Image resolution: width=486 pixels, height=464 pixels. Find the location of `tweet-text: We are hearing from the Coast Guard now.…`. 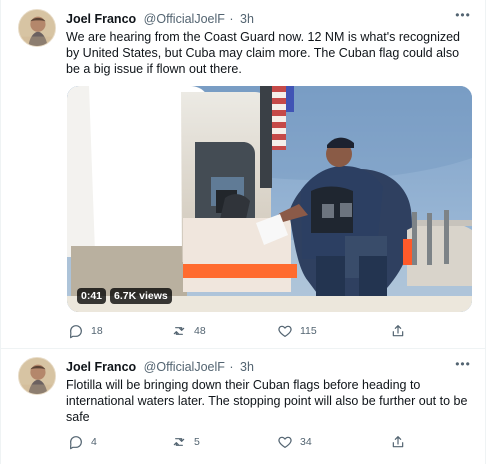

tweet-text: We are hearing from the Coast Guard now.… is located at coordinates (263, 53).